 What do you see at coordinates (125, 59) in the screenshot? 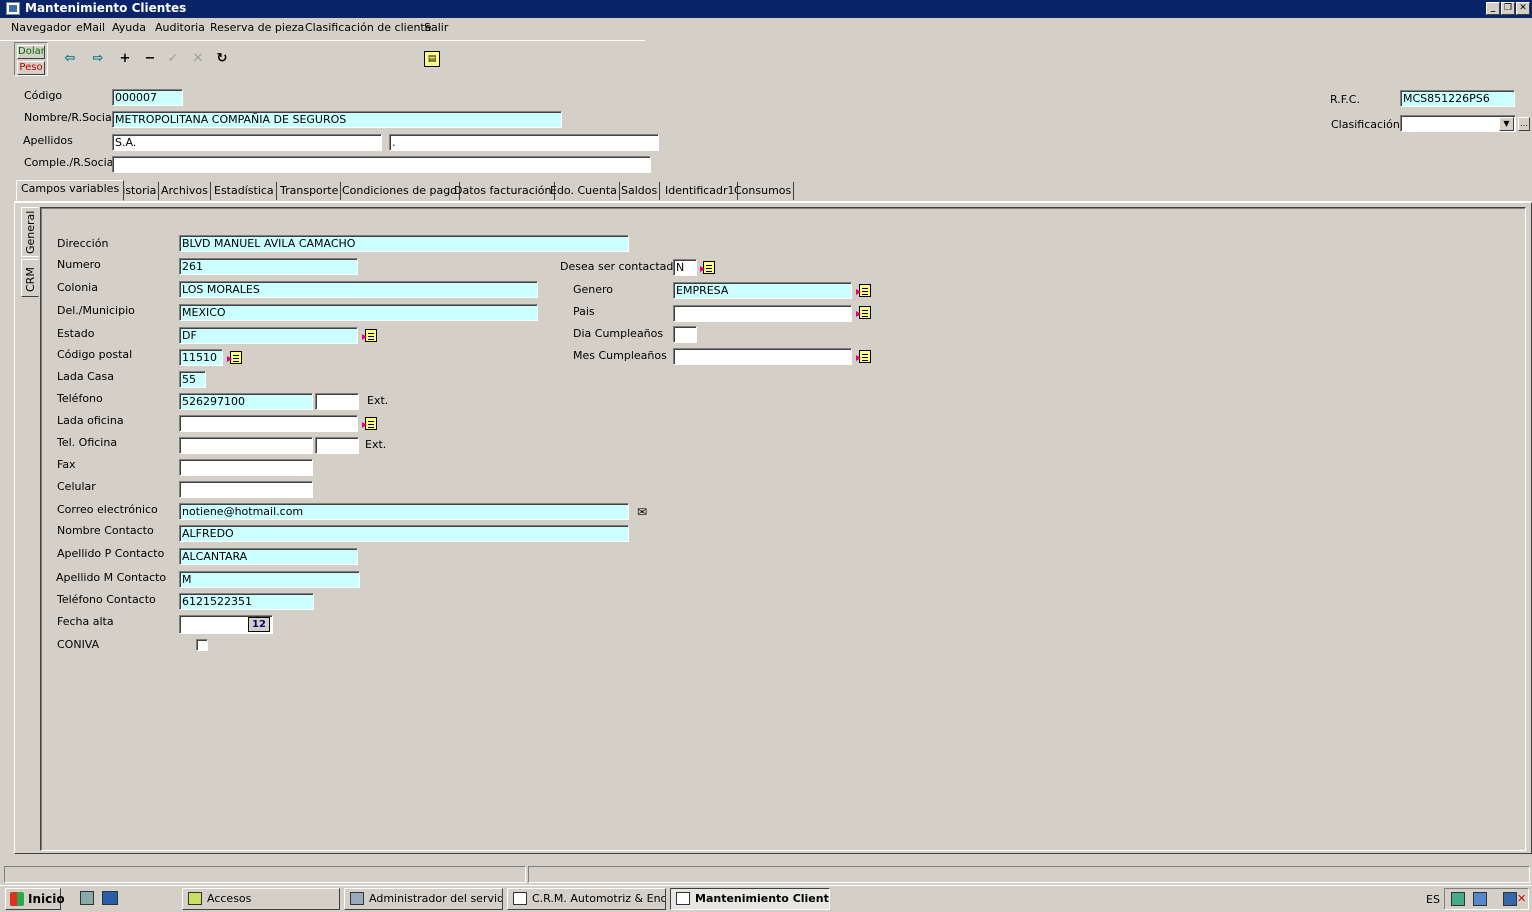
I see `add-icon: +` at bounding box center [125, 59].